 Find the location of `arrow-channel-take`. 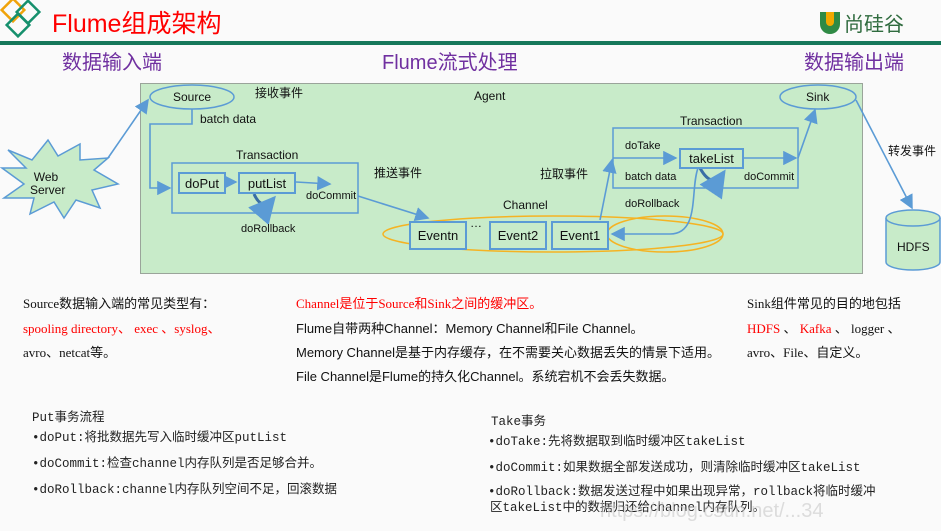

arrow-channel-take is located at coordinates (608, 189).